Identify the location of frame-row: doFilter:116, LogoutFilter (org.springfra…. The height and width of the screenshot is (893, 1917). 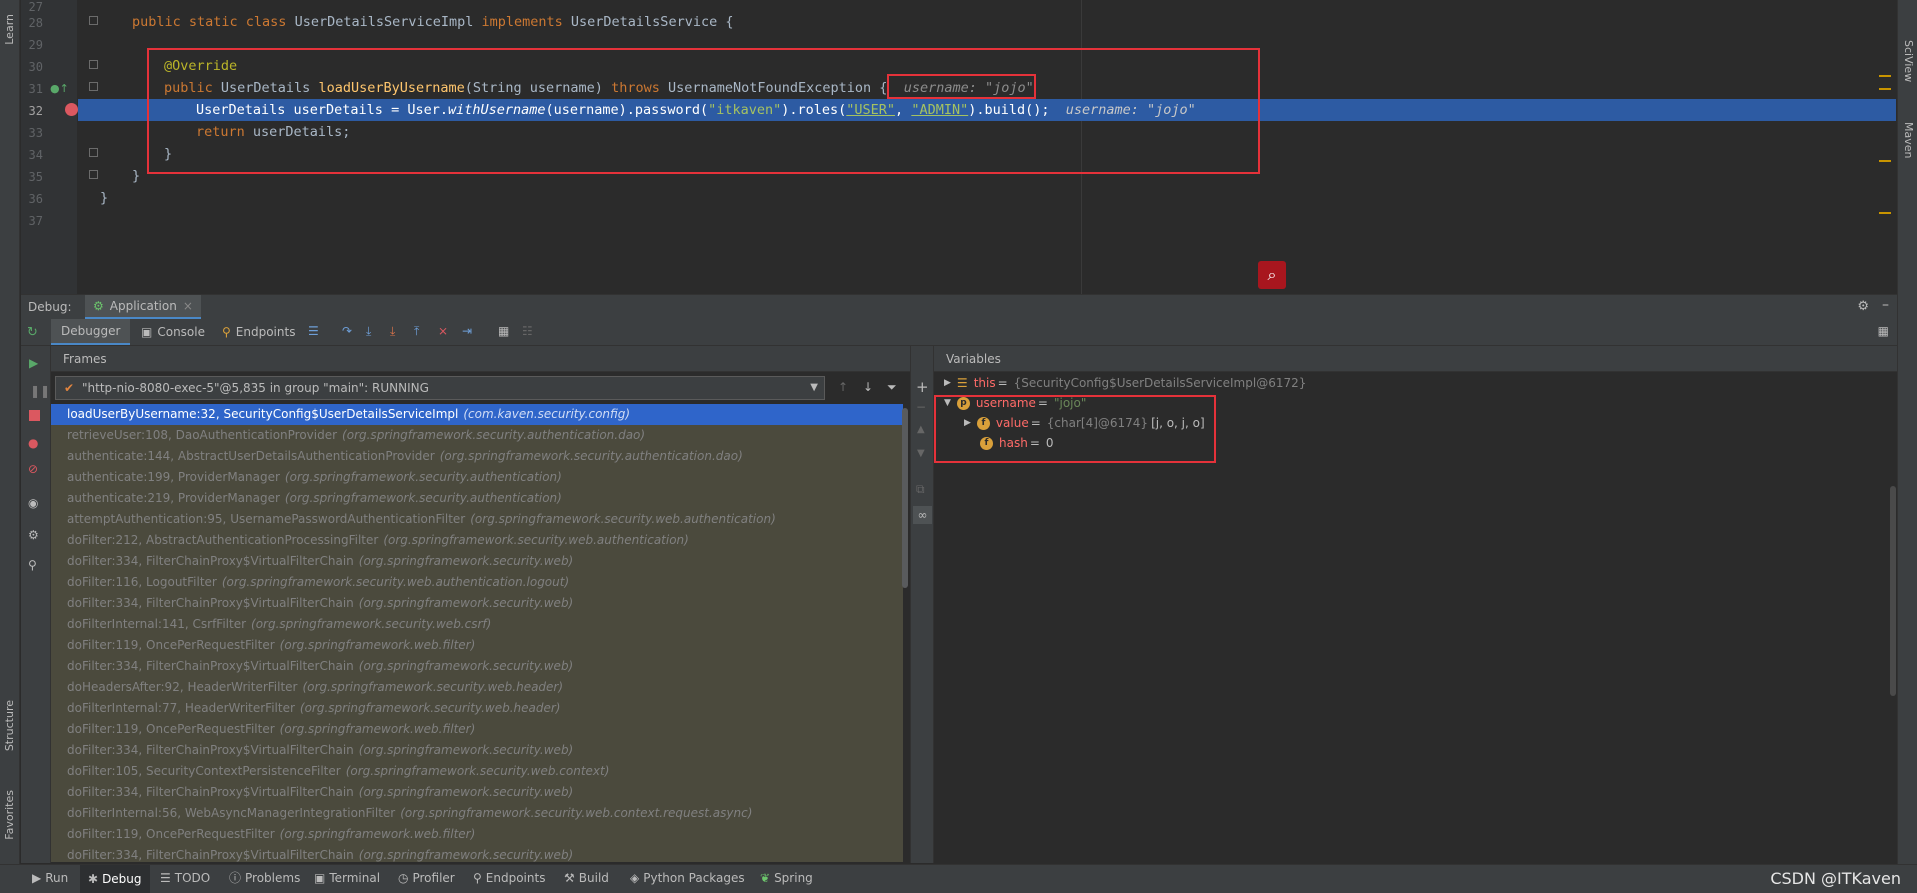
(477, 582).